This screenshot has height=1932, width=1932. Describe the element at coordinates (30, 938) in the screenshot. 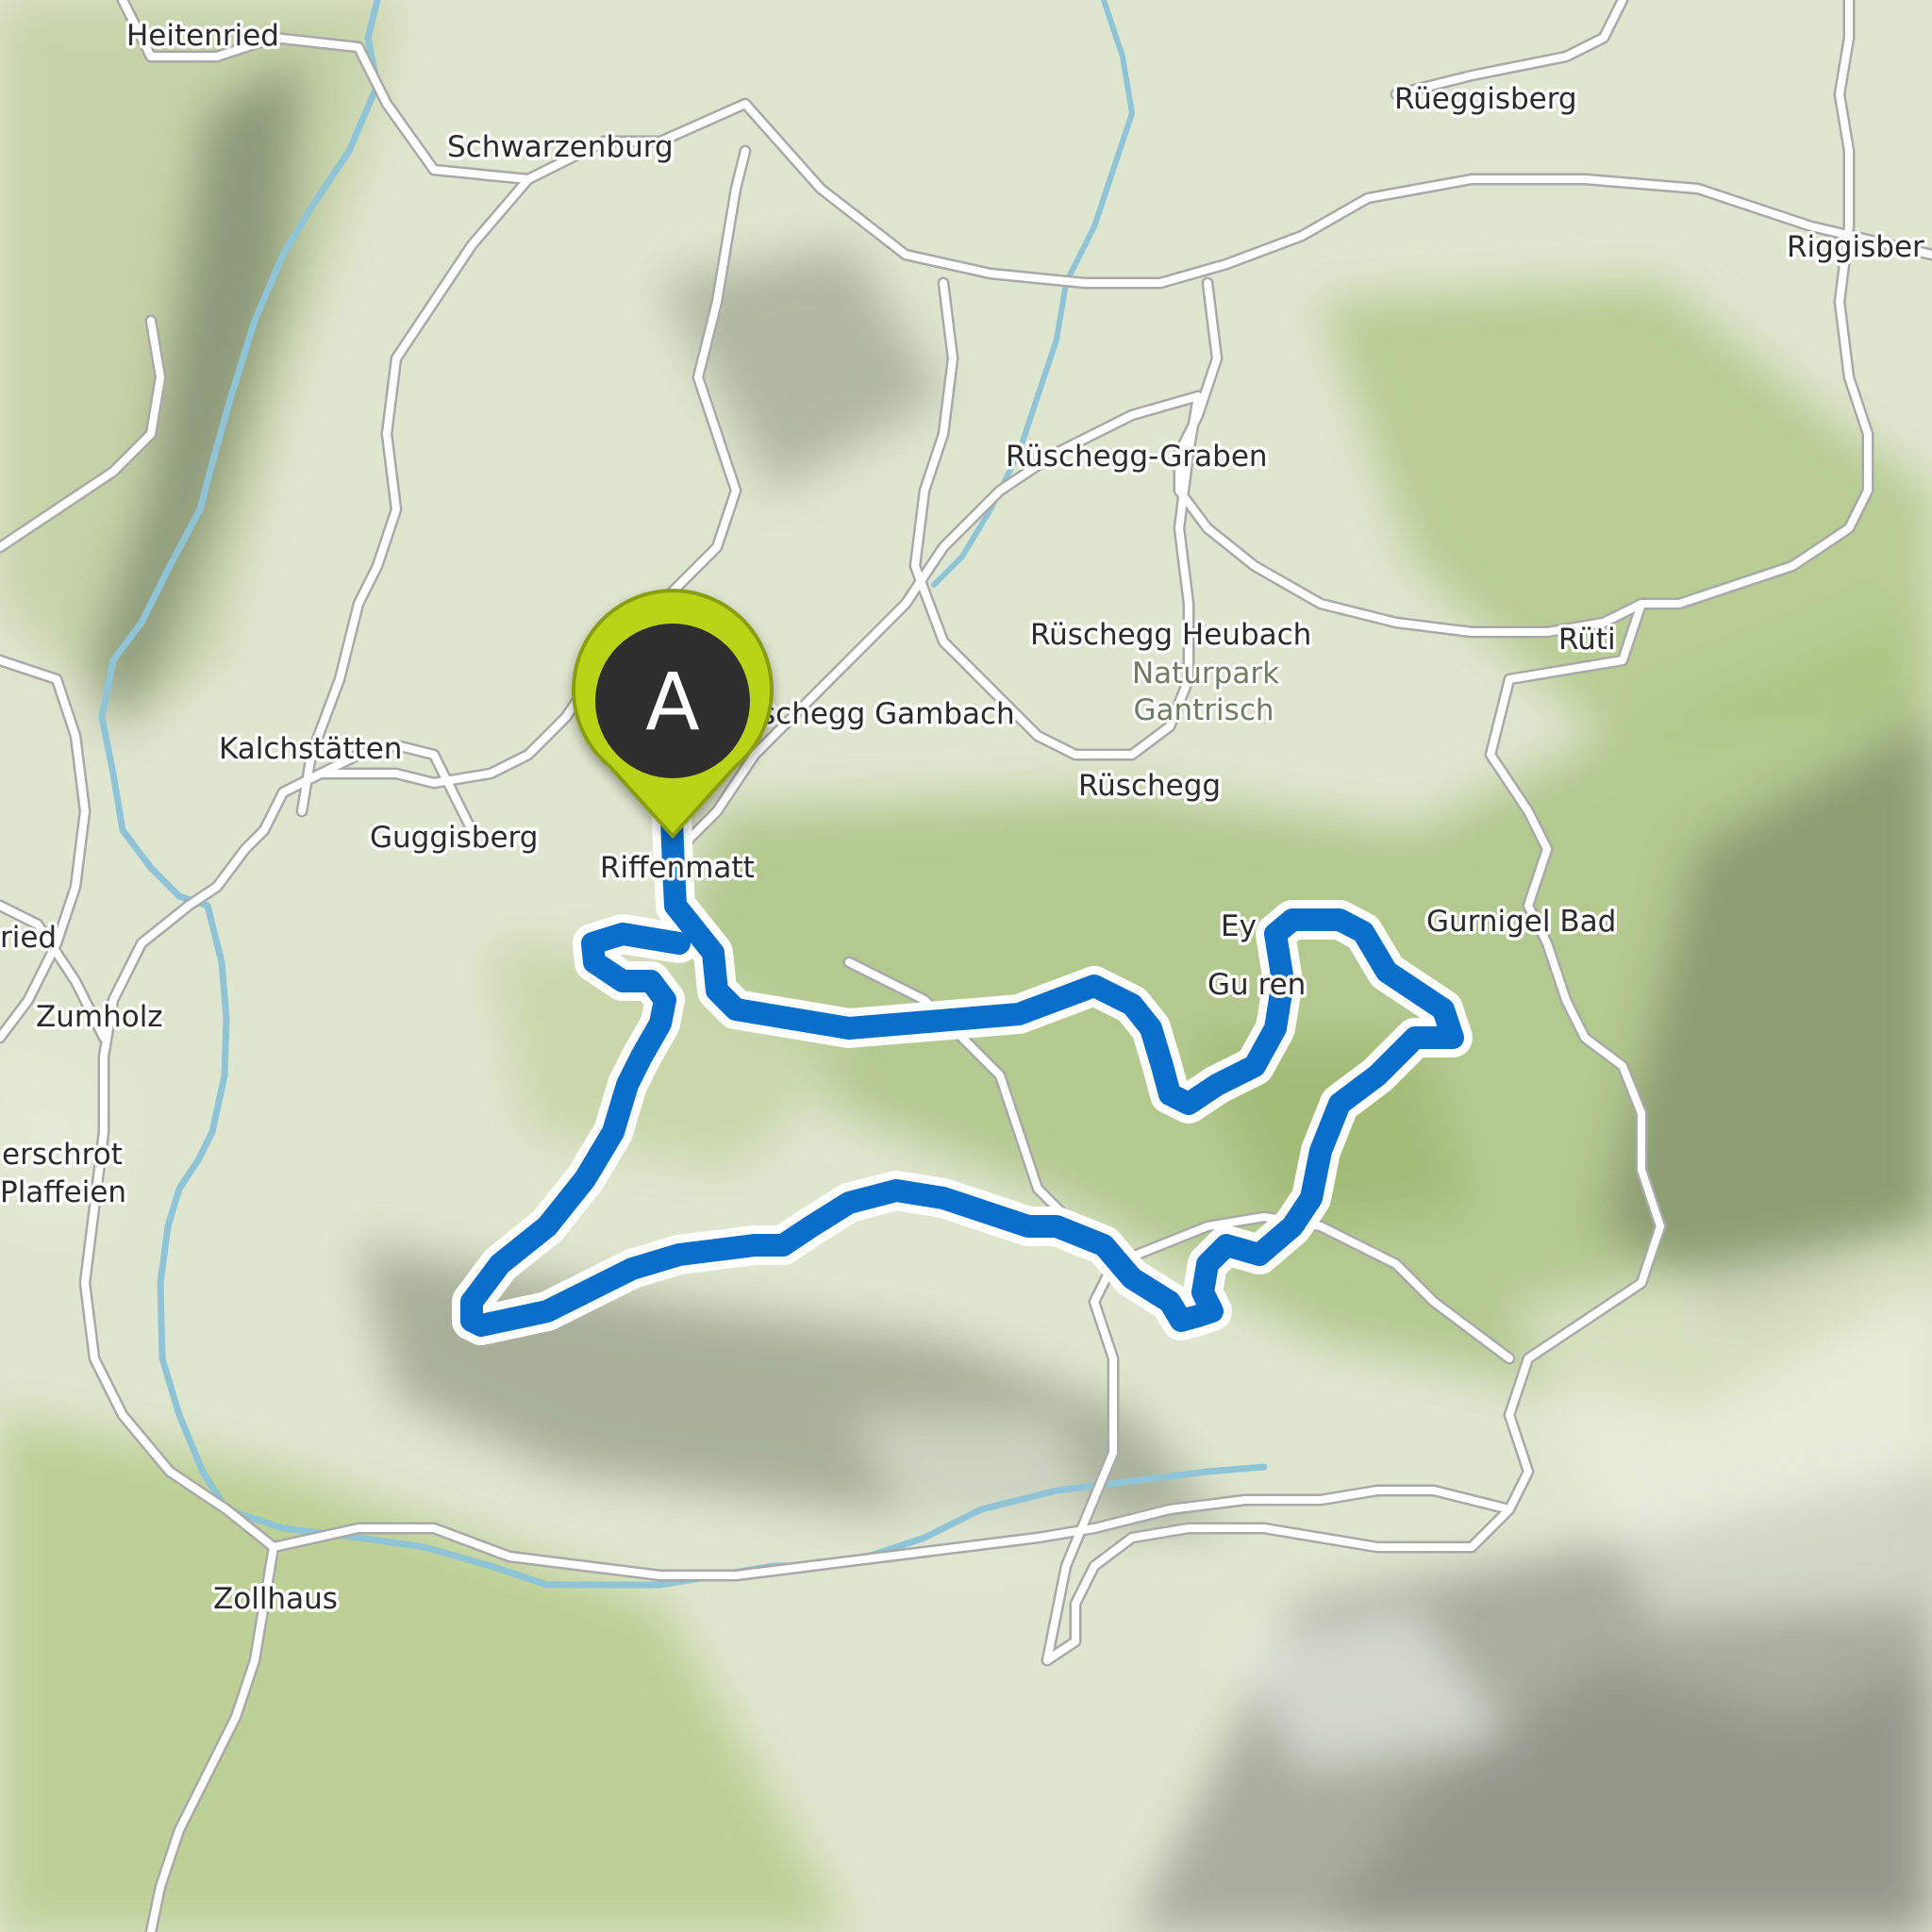

I see `label-ried: ried` at that location.